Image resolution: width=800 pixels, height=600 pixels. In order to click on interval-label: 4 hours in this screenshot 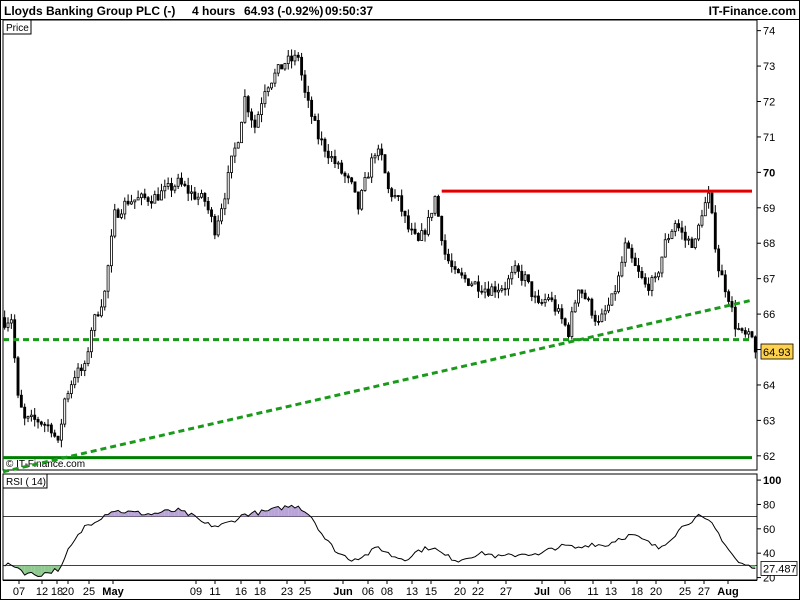, I will do `click(214, 11)`.